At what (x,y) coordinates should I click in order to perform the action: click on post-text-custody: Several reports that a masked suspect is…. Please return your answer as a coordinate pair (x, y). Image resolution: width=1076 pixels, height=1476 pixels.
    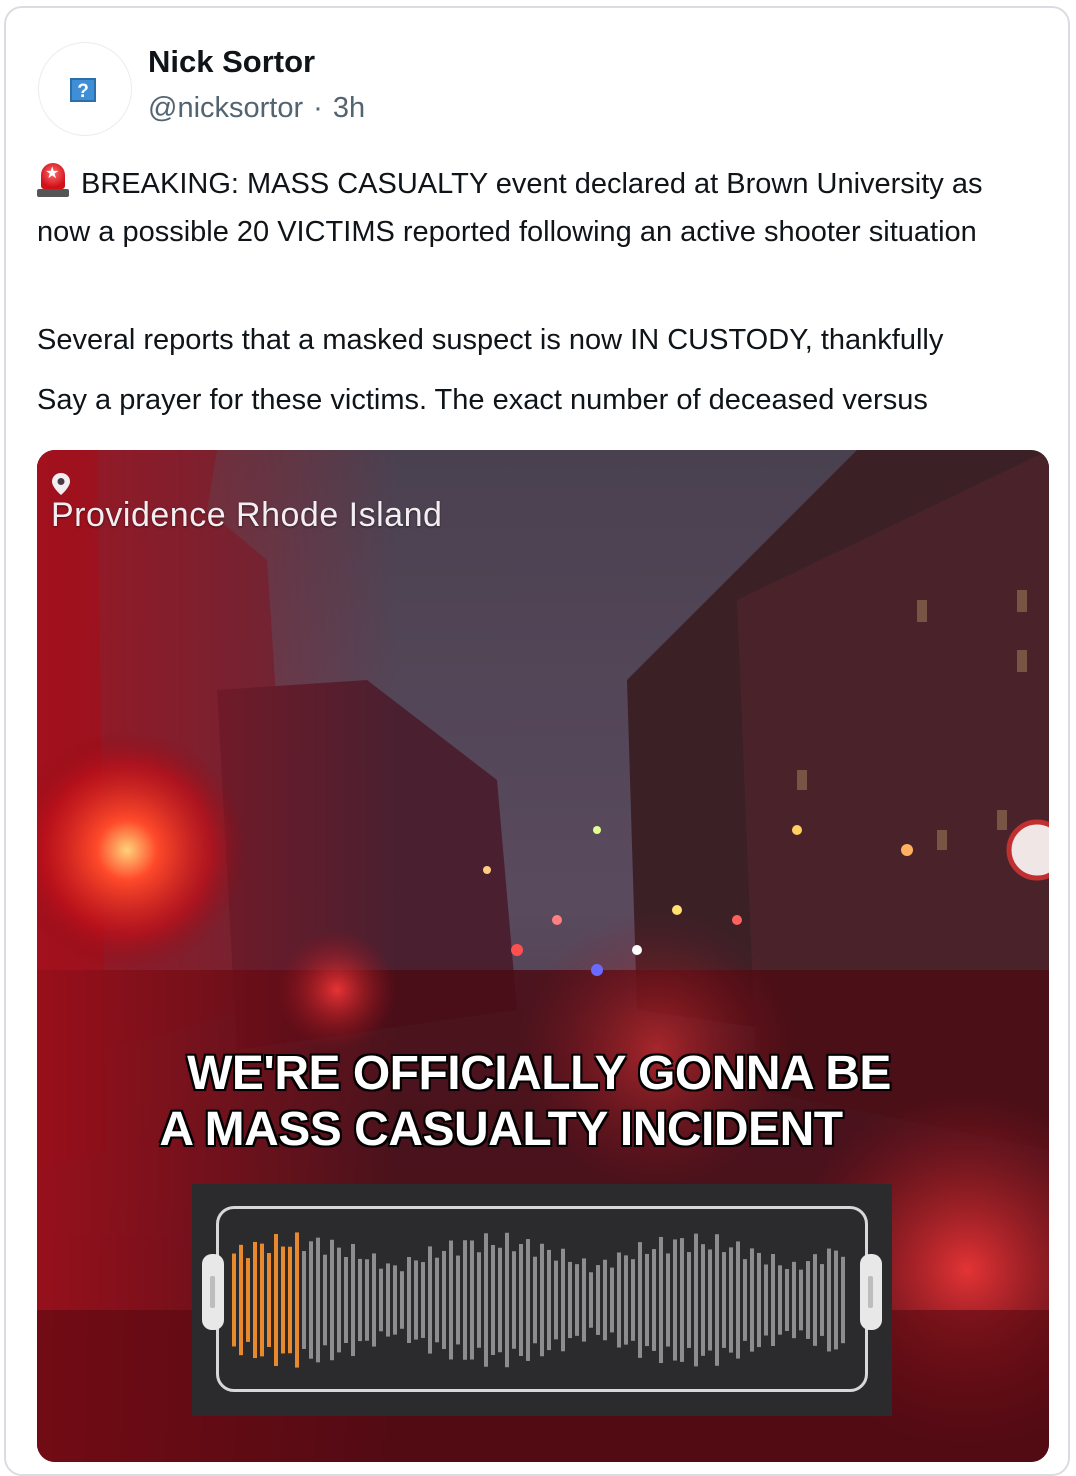
    Looking at the image, I should click on (490, 340).